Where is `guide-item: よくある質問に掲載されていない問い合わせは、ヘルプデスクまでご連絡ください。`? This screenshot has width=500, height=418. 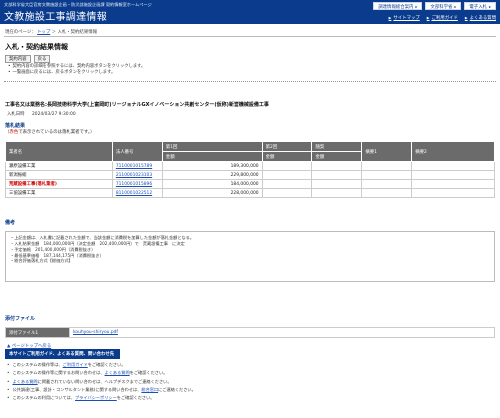
guide-item: よくある質問に掲載されていない問い合わせは、ヘルプデスクまでご連絡ください。 is located at coordinates (101, 382).